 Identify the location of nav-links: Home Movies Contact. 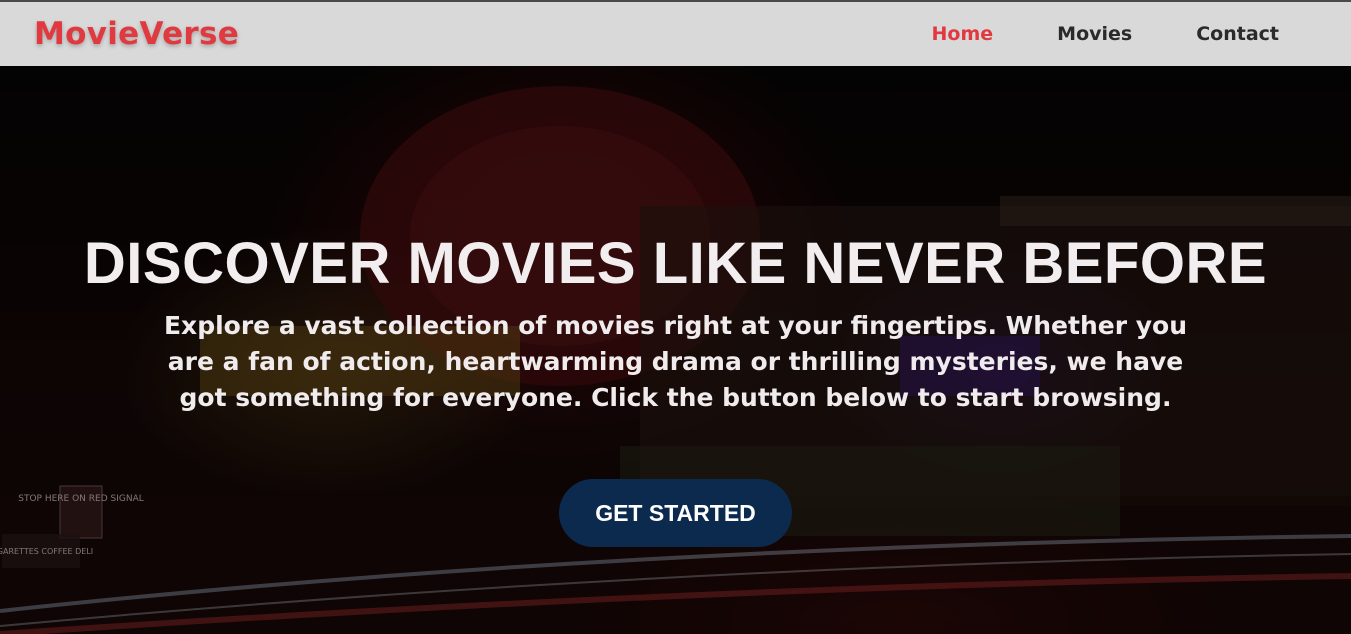
(1073, 34).